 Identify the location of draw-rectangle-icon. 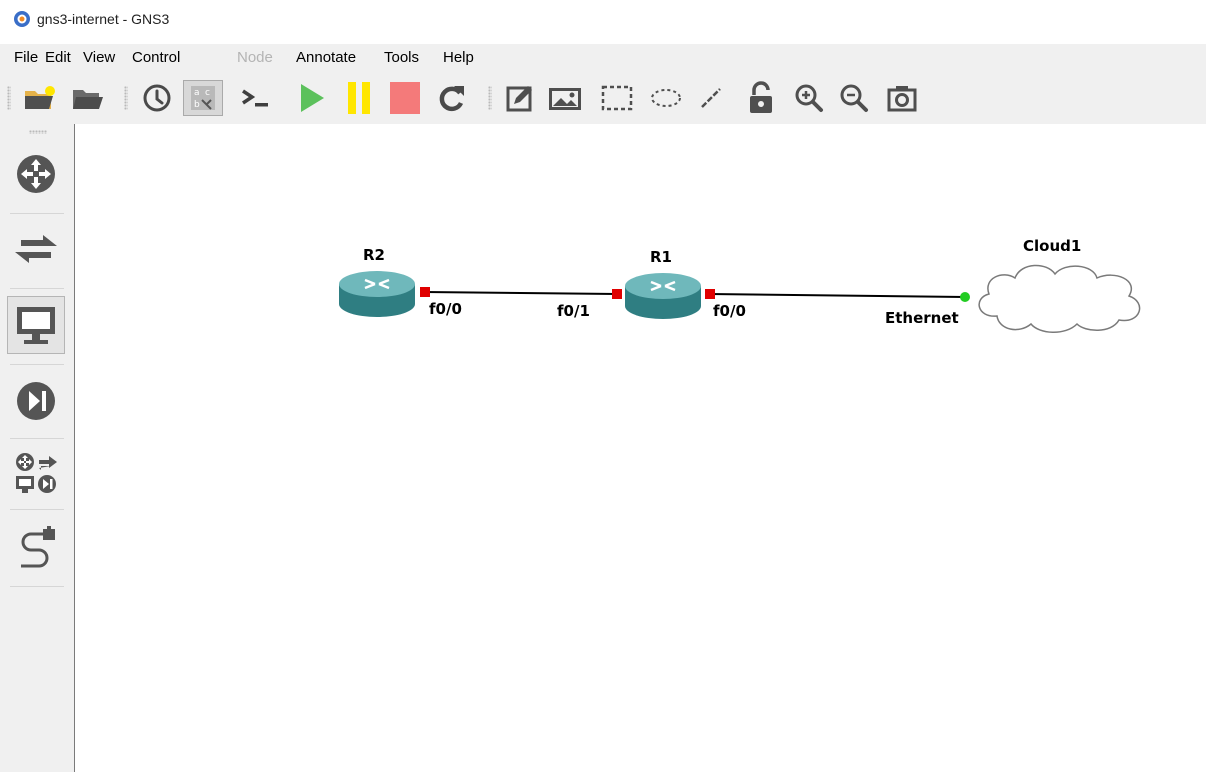
(617, 98).